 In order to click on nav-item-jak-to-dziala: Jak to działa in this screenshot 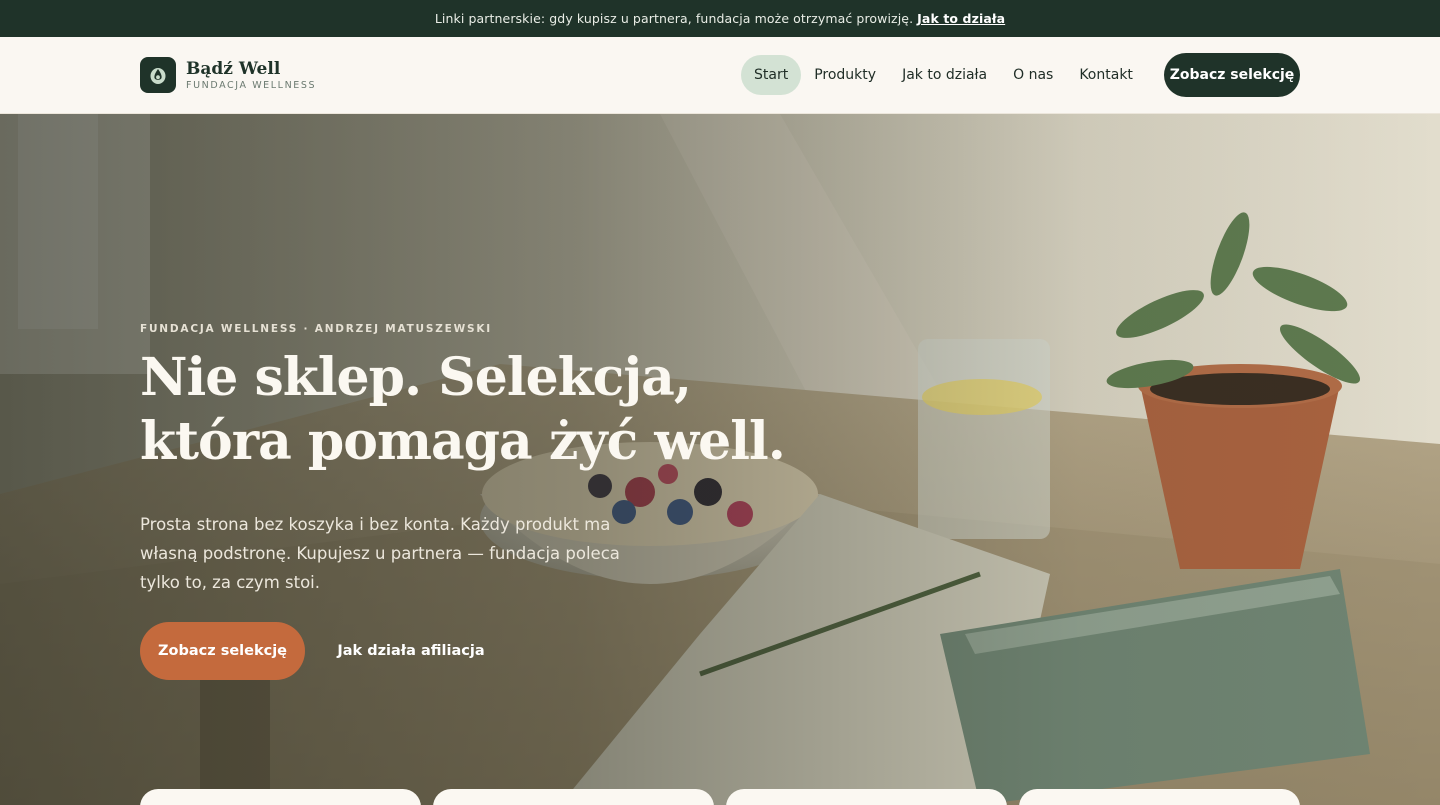, I will do `click(944, 75)`.